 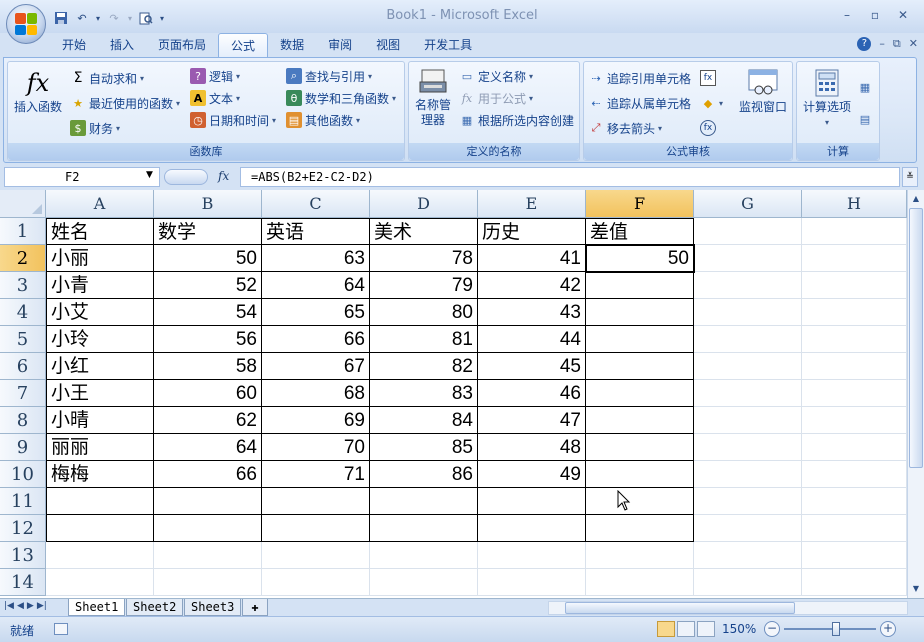 What do you see at coordinates (316, 312) in the screenshot?
I see `cell-c4: 65` at bounding box center [316, 312].